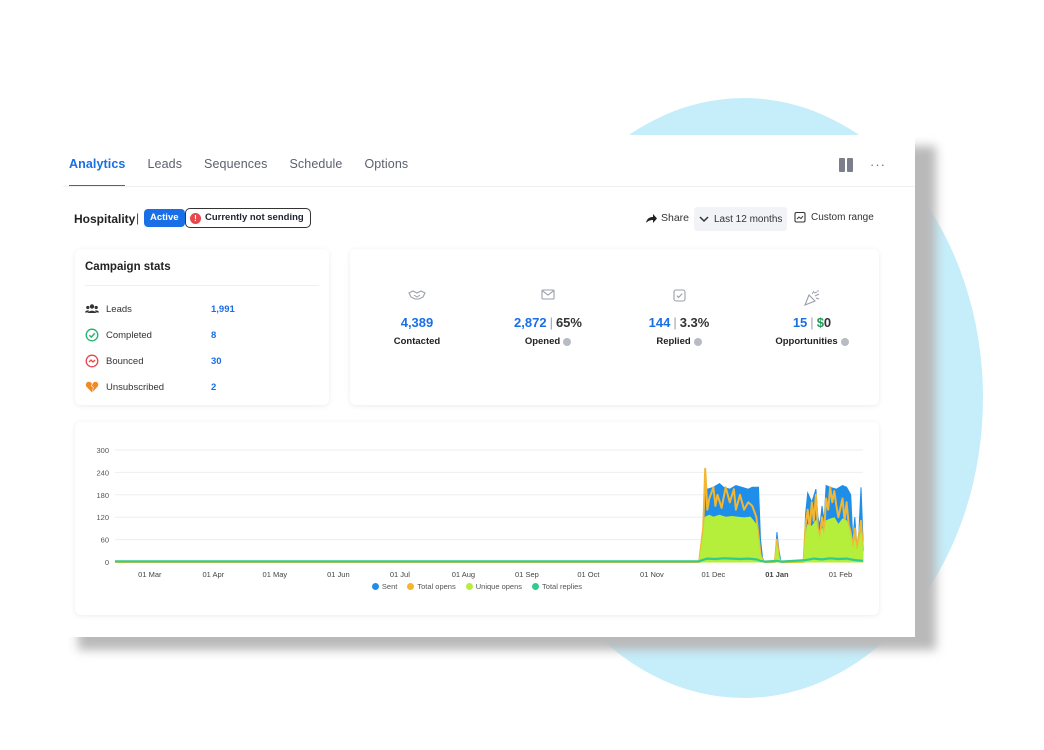 The height and width of the screenshot is (750, 1044). I want to click on x-tick-label: 01 Aug, so click(463, 574).